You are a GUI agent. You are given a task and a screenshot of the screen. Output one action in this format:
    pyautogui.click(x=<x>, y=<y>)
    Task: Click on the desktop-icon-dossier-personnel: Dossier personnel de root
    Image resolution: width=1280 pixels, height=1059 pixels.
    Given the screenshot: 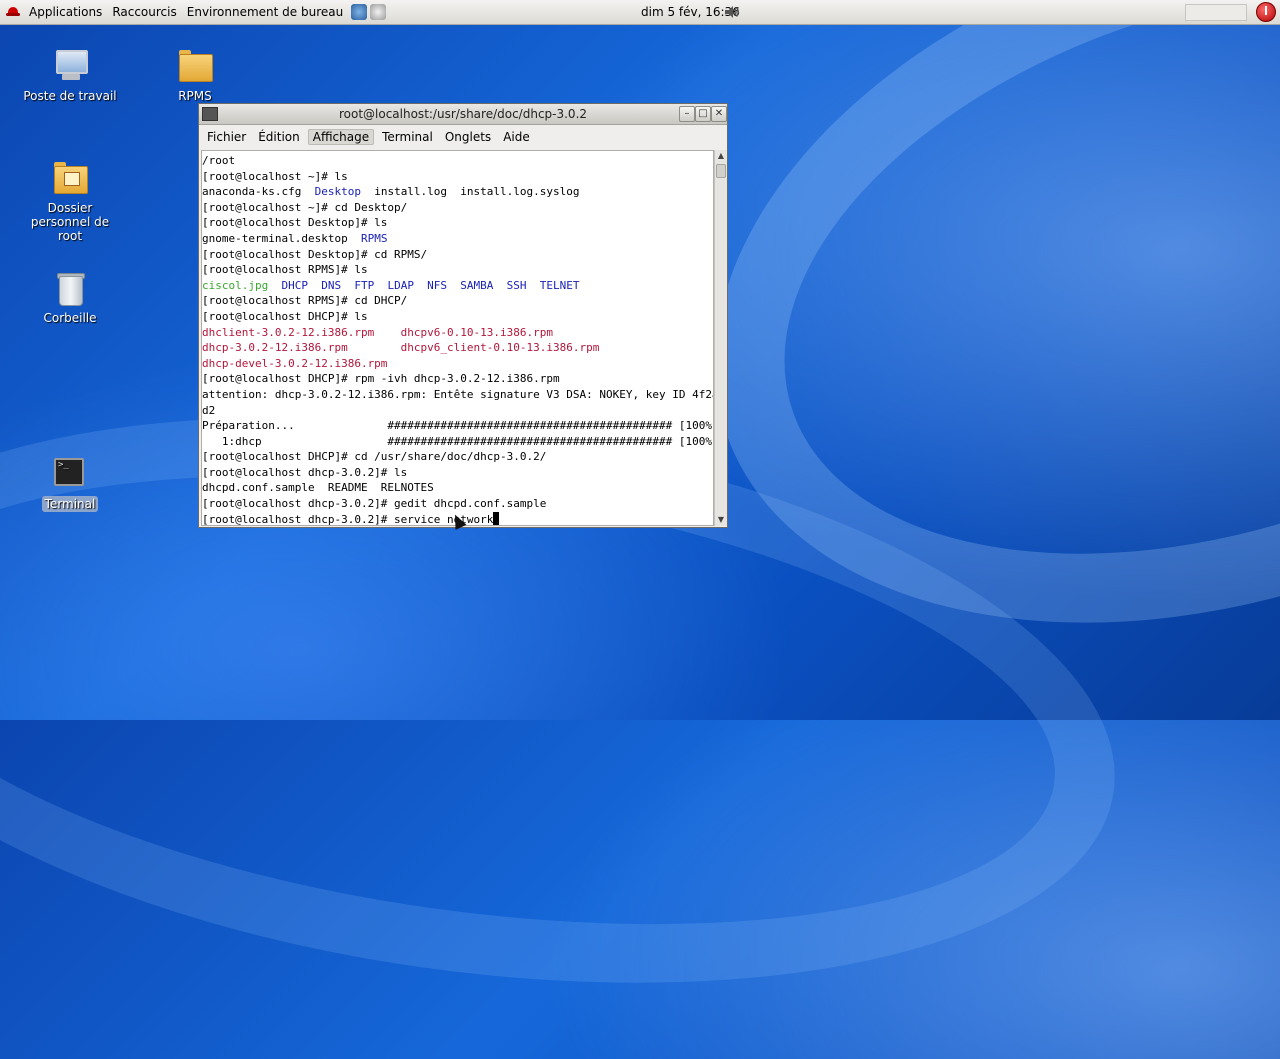 What is the action you would take?
    pyautogui.click(x=70, y=202)
    